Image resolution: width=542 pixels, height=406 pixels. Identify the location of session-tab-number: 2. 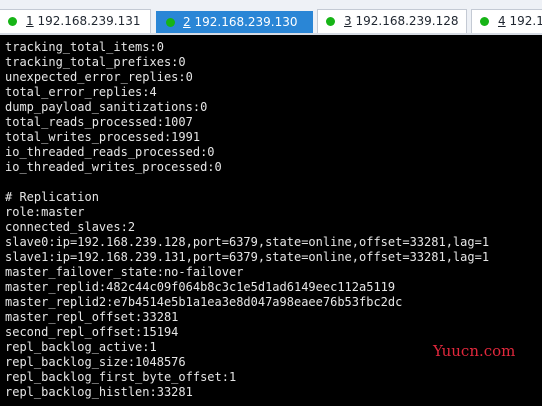
(187, 22).